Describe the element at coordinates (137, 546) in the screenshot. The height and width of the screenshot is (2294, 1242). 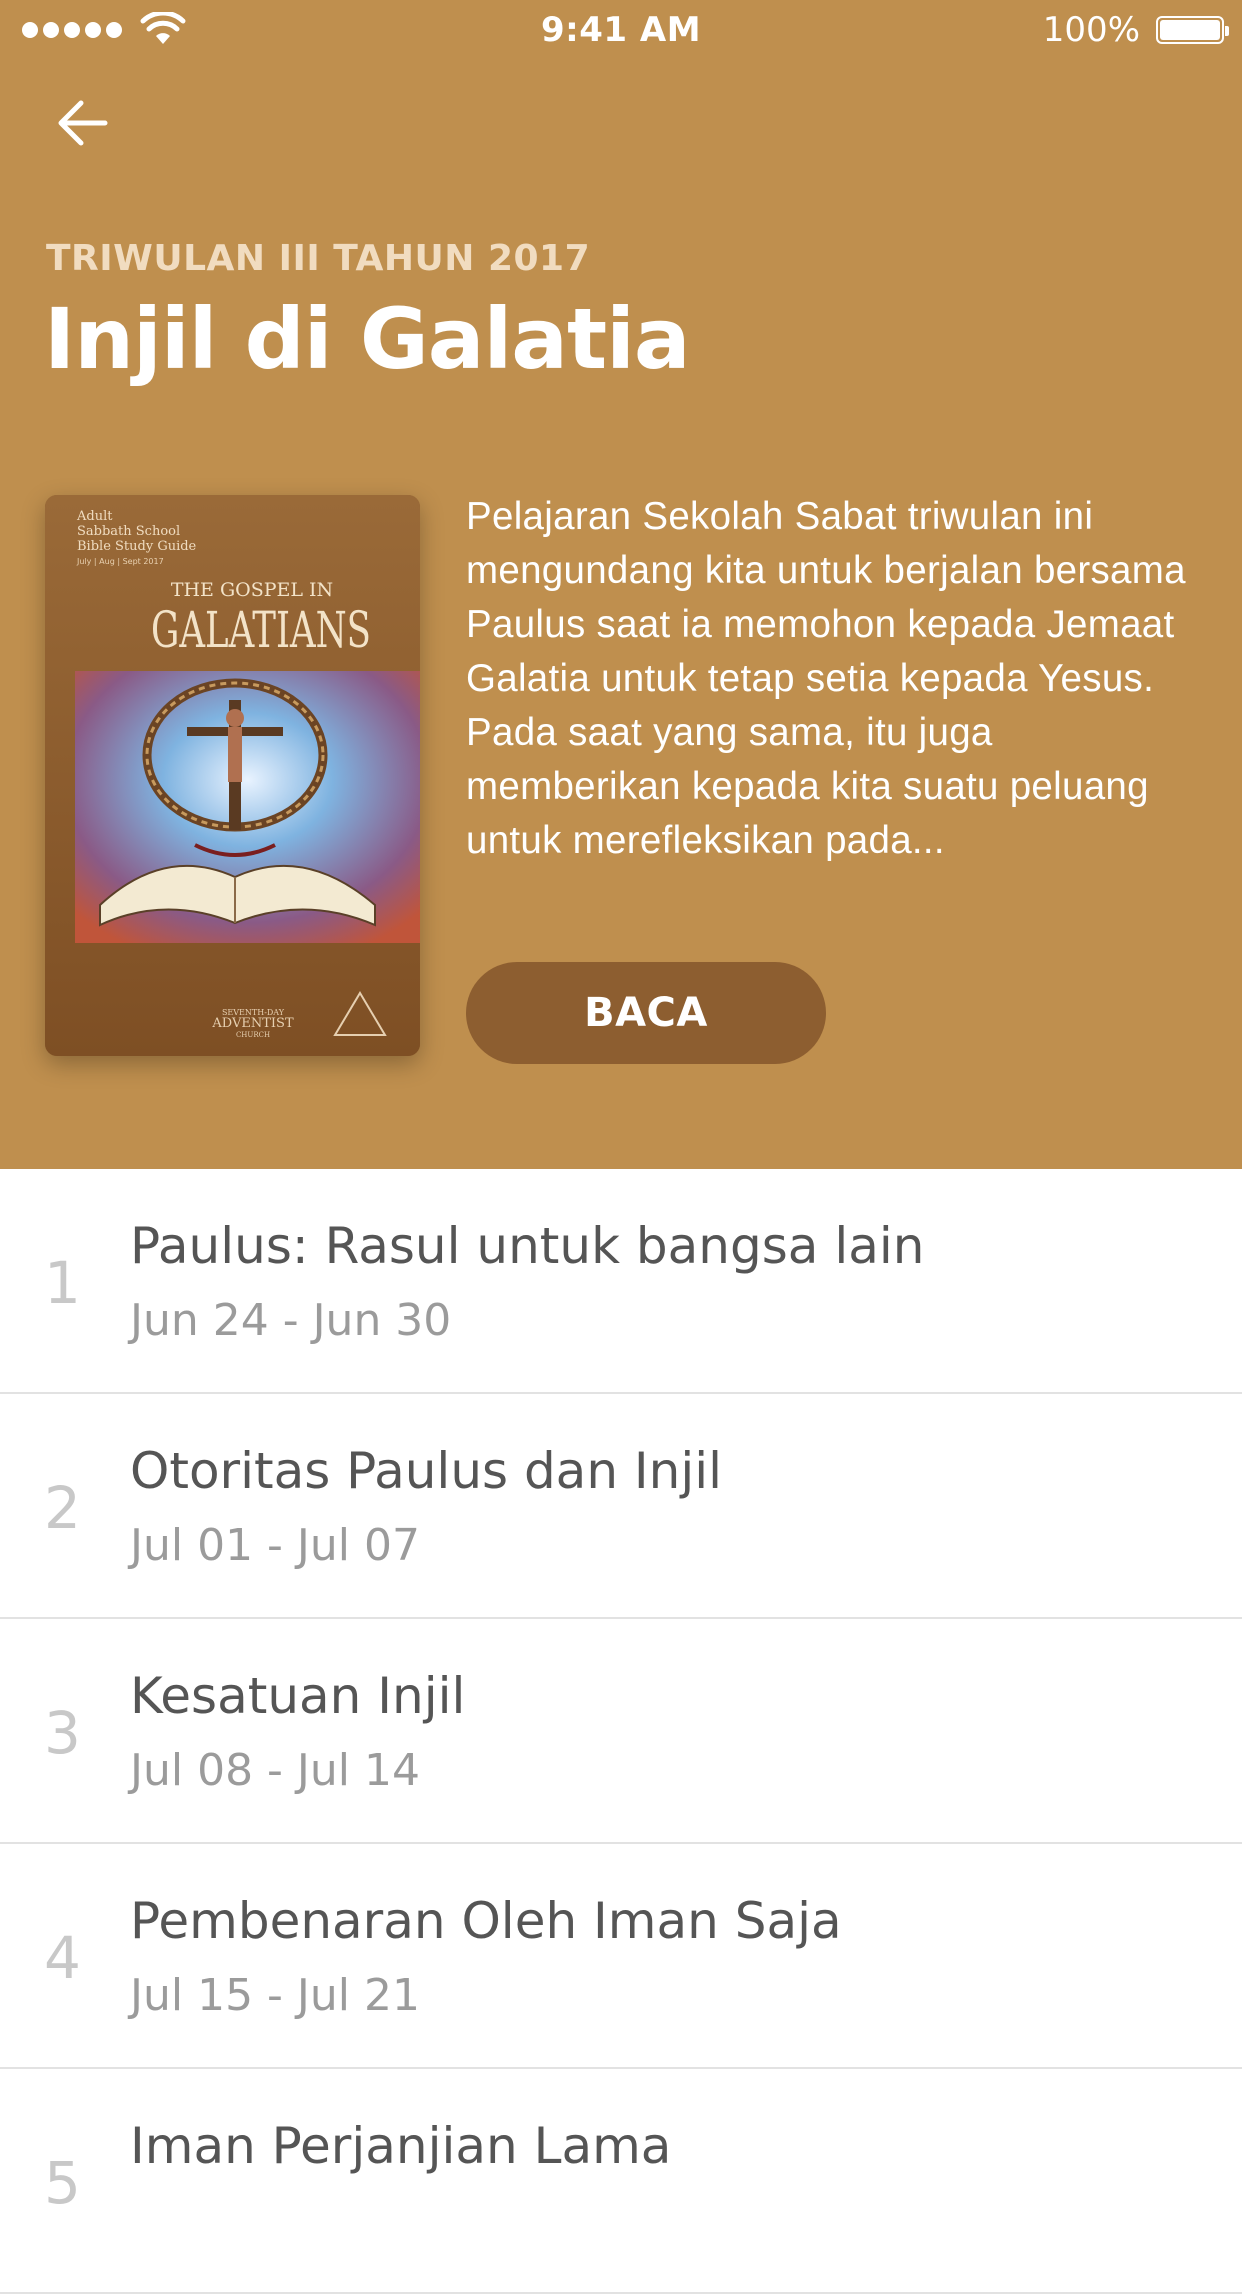
I see `cover-small-line-3: Bible Study Guide` at that location.